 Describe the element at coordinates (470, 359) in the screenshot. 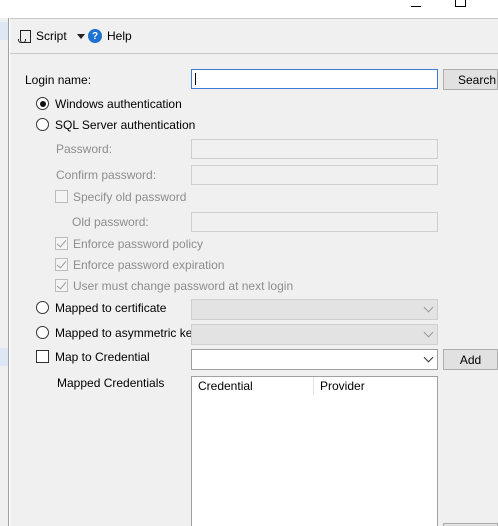

I see `add-credential-button: Add` at that location.